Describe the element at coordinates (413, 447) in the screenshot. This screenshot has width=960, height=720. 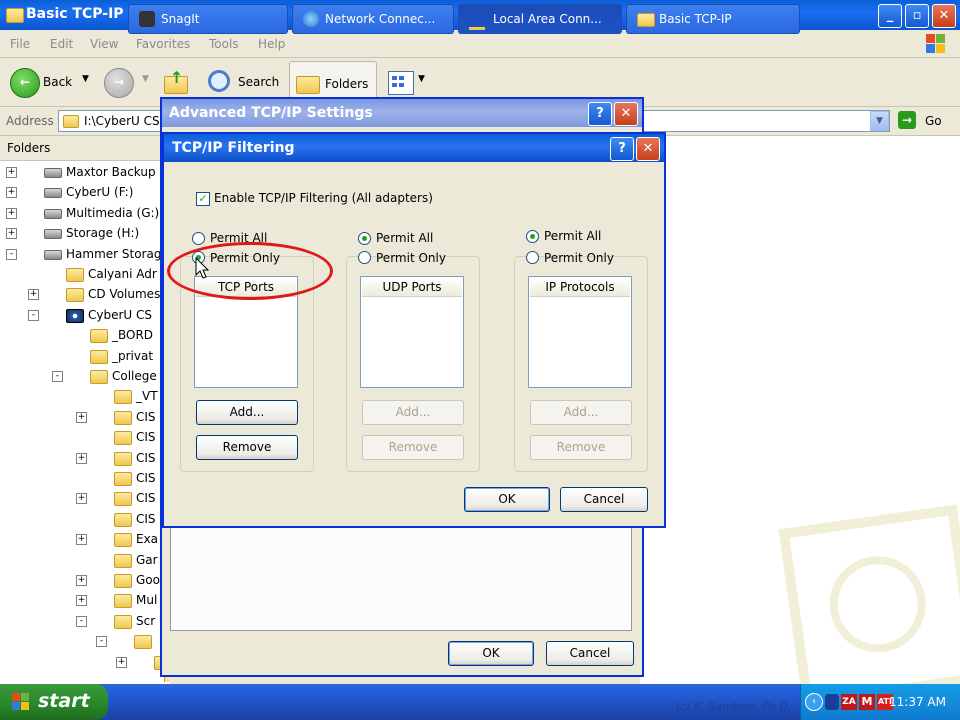
I see `udp-remove-button: Remove` at that location.